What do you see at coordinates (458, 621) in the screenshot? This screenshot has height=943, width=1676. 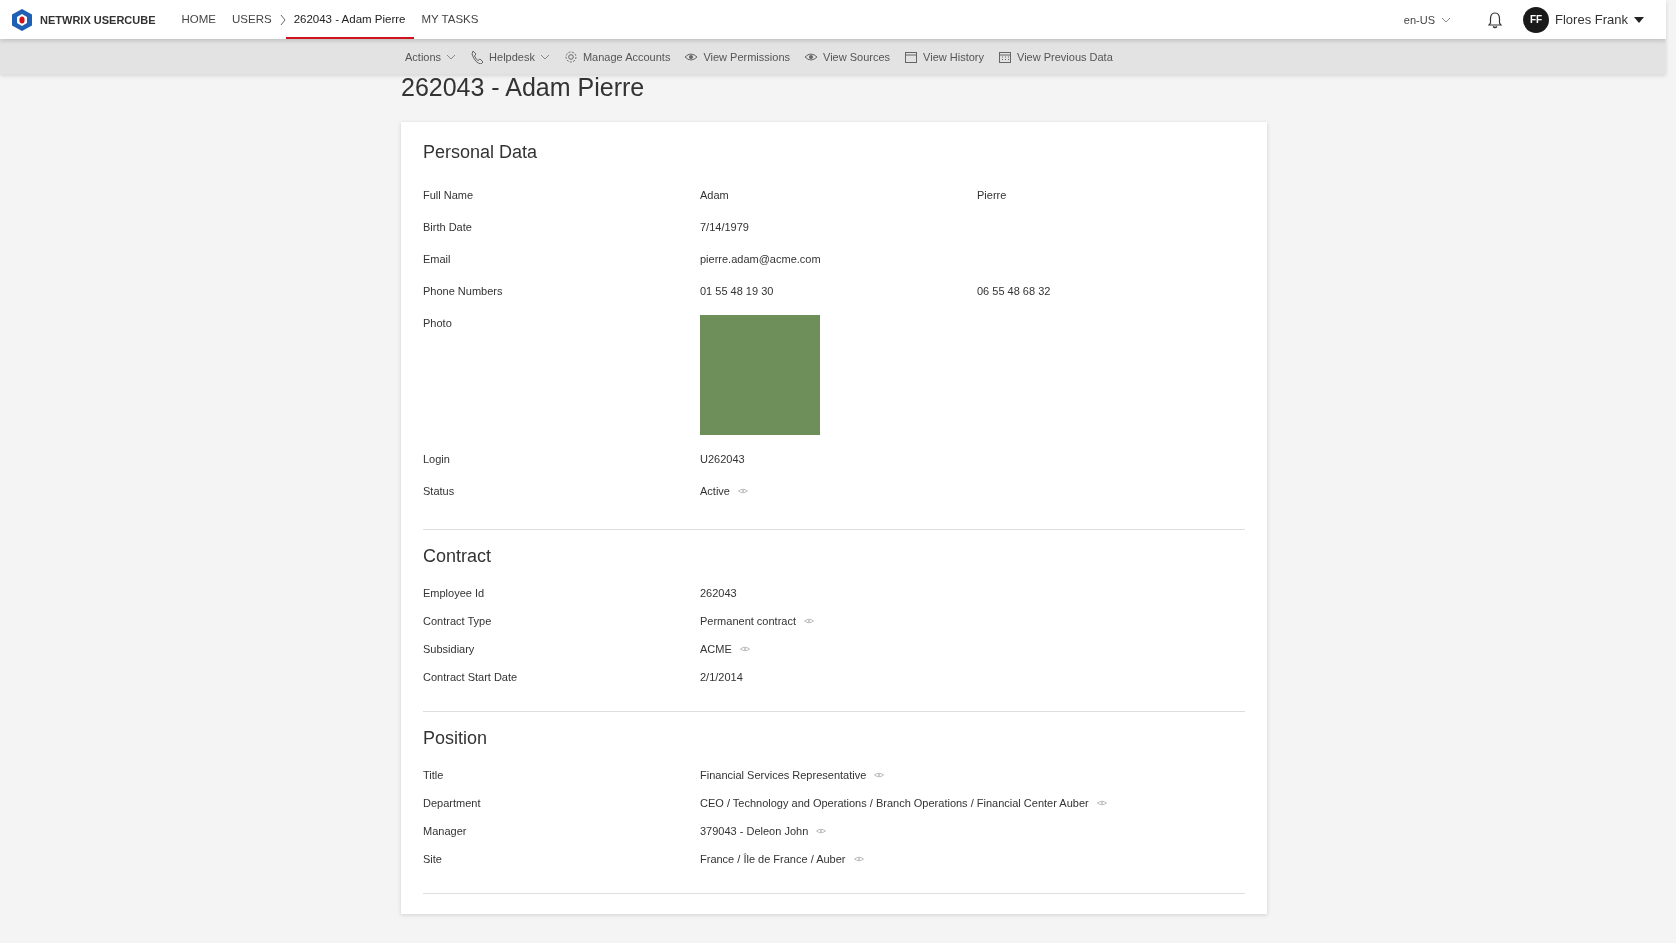 I see `field-label: Contract Type` at bounding box center [458, 621].